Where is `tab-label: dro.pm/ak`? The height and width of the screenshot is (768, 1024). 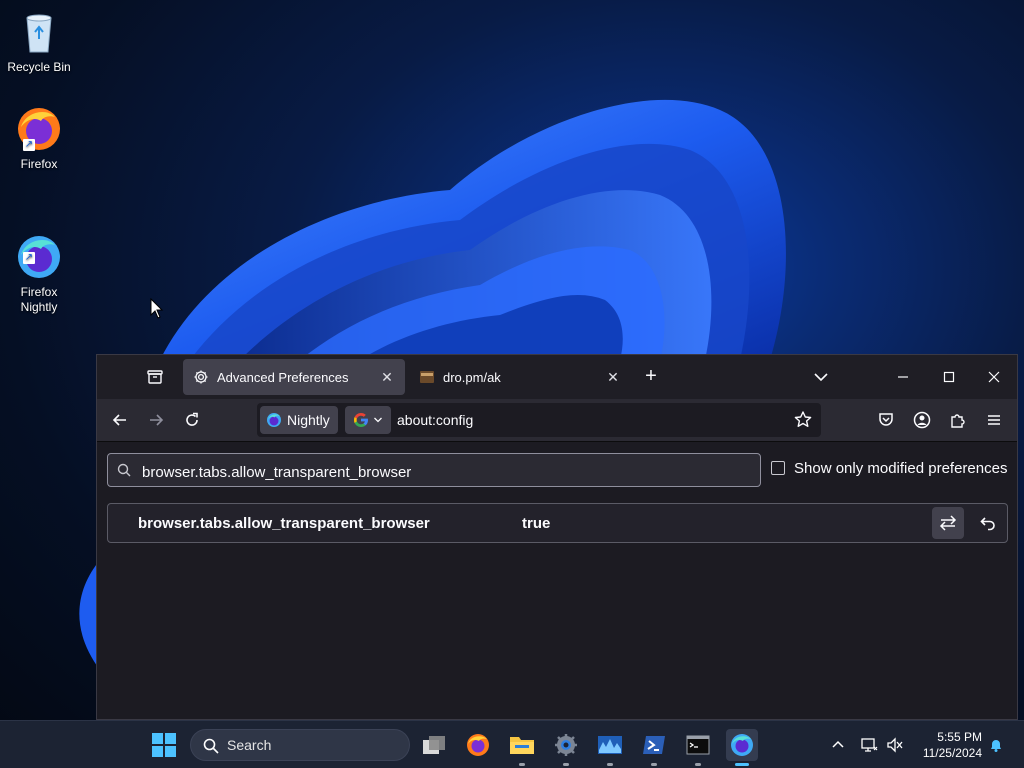
tab-label: dro.pm/ak is located at coordinates (472, 377).